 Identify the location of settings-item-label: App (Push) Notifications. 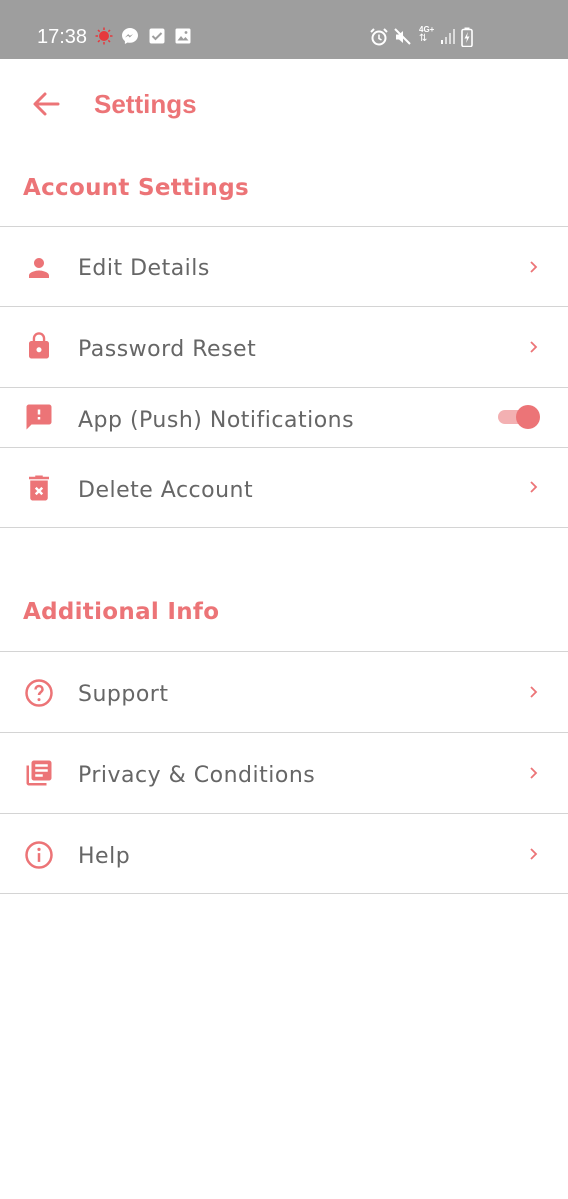
(216, 420).